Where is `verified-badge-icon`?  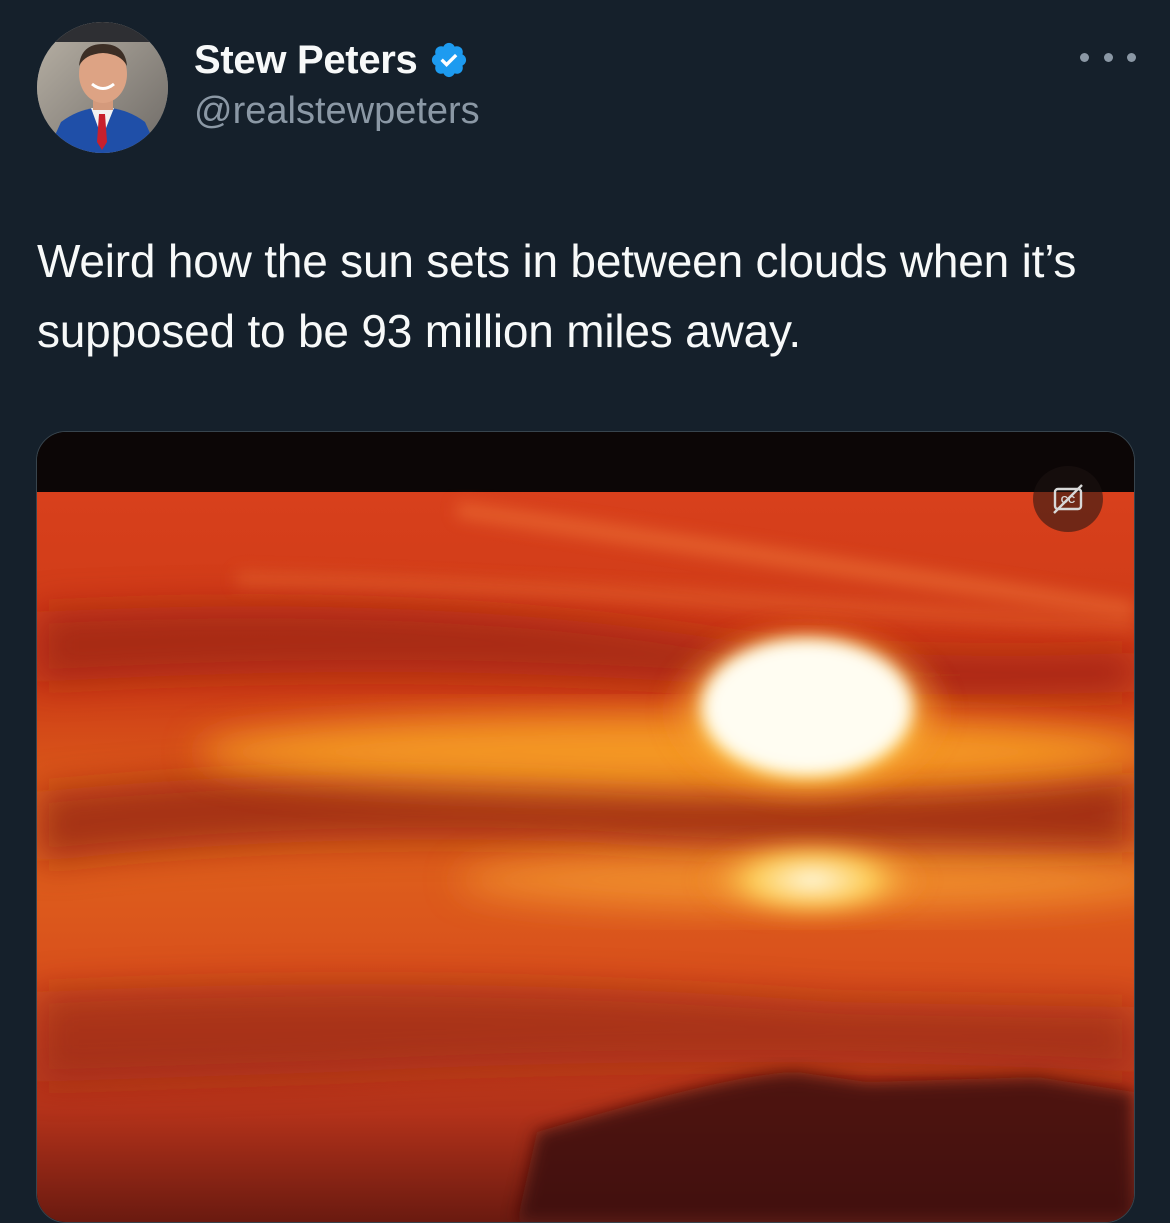
verified-badge-icon is located at coordinates (449, 60).